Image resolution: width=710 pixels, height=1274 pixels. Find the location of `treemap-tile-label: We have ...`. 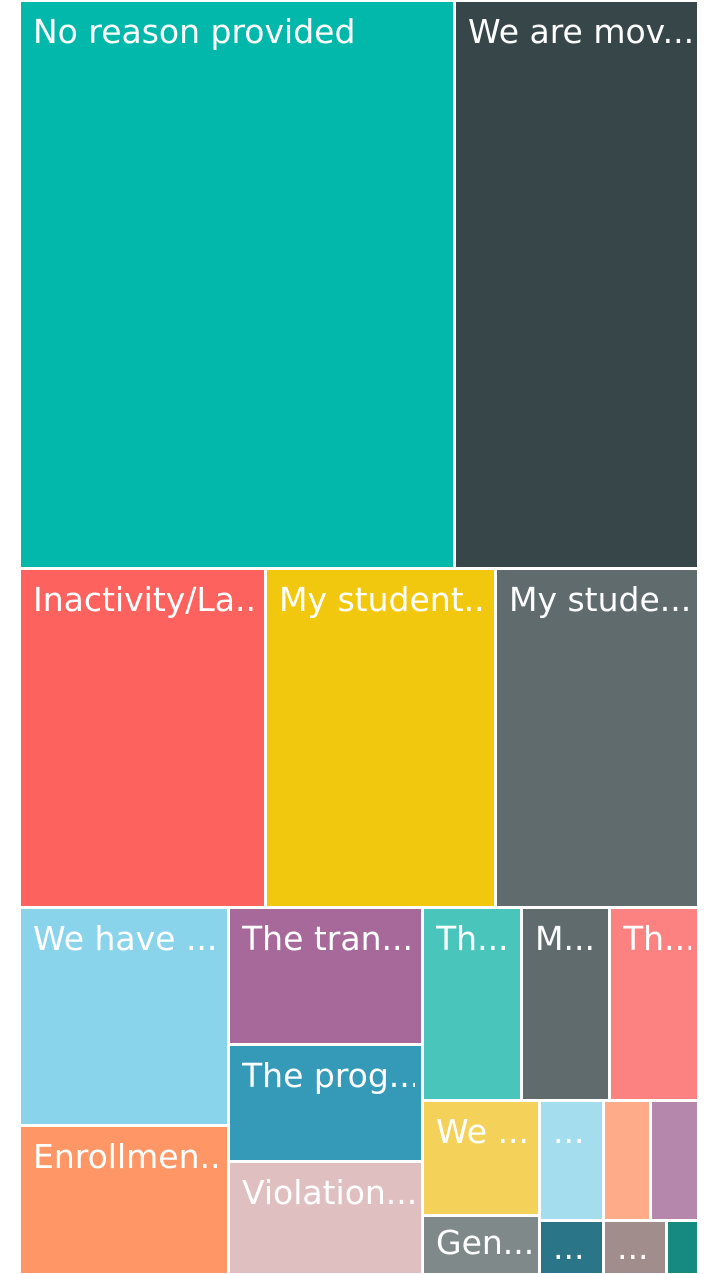

treemap-tile-label: We have ... is located at coordinates (125, 938).